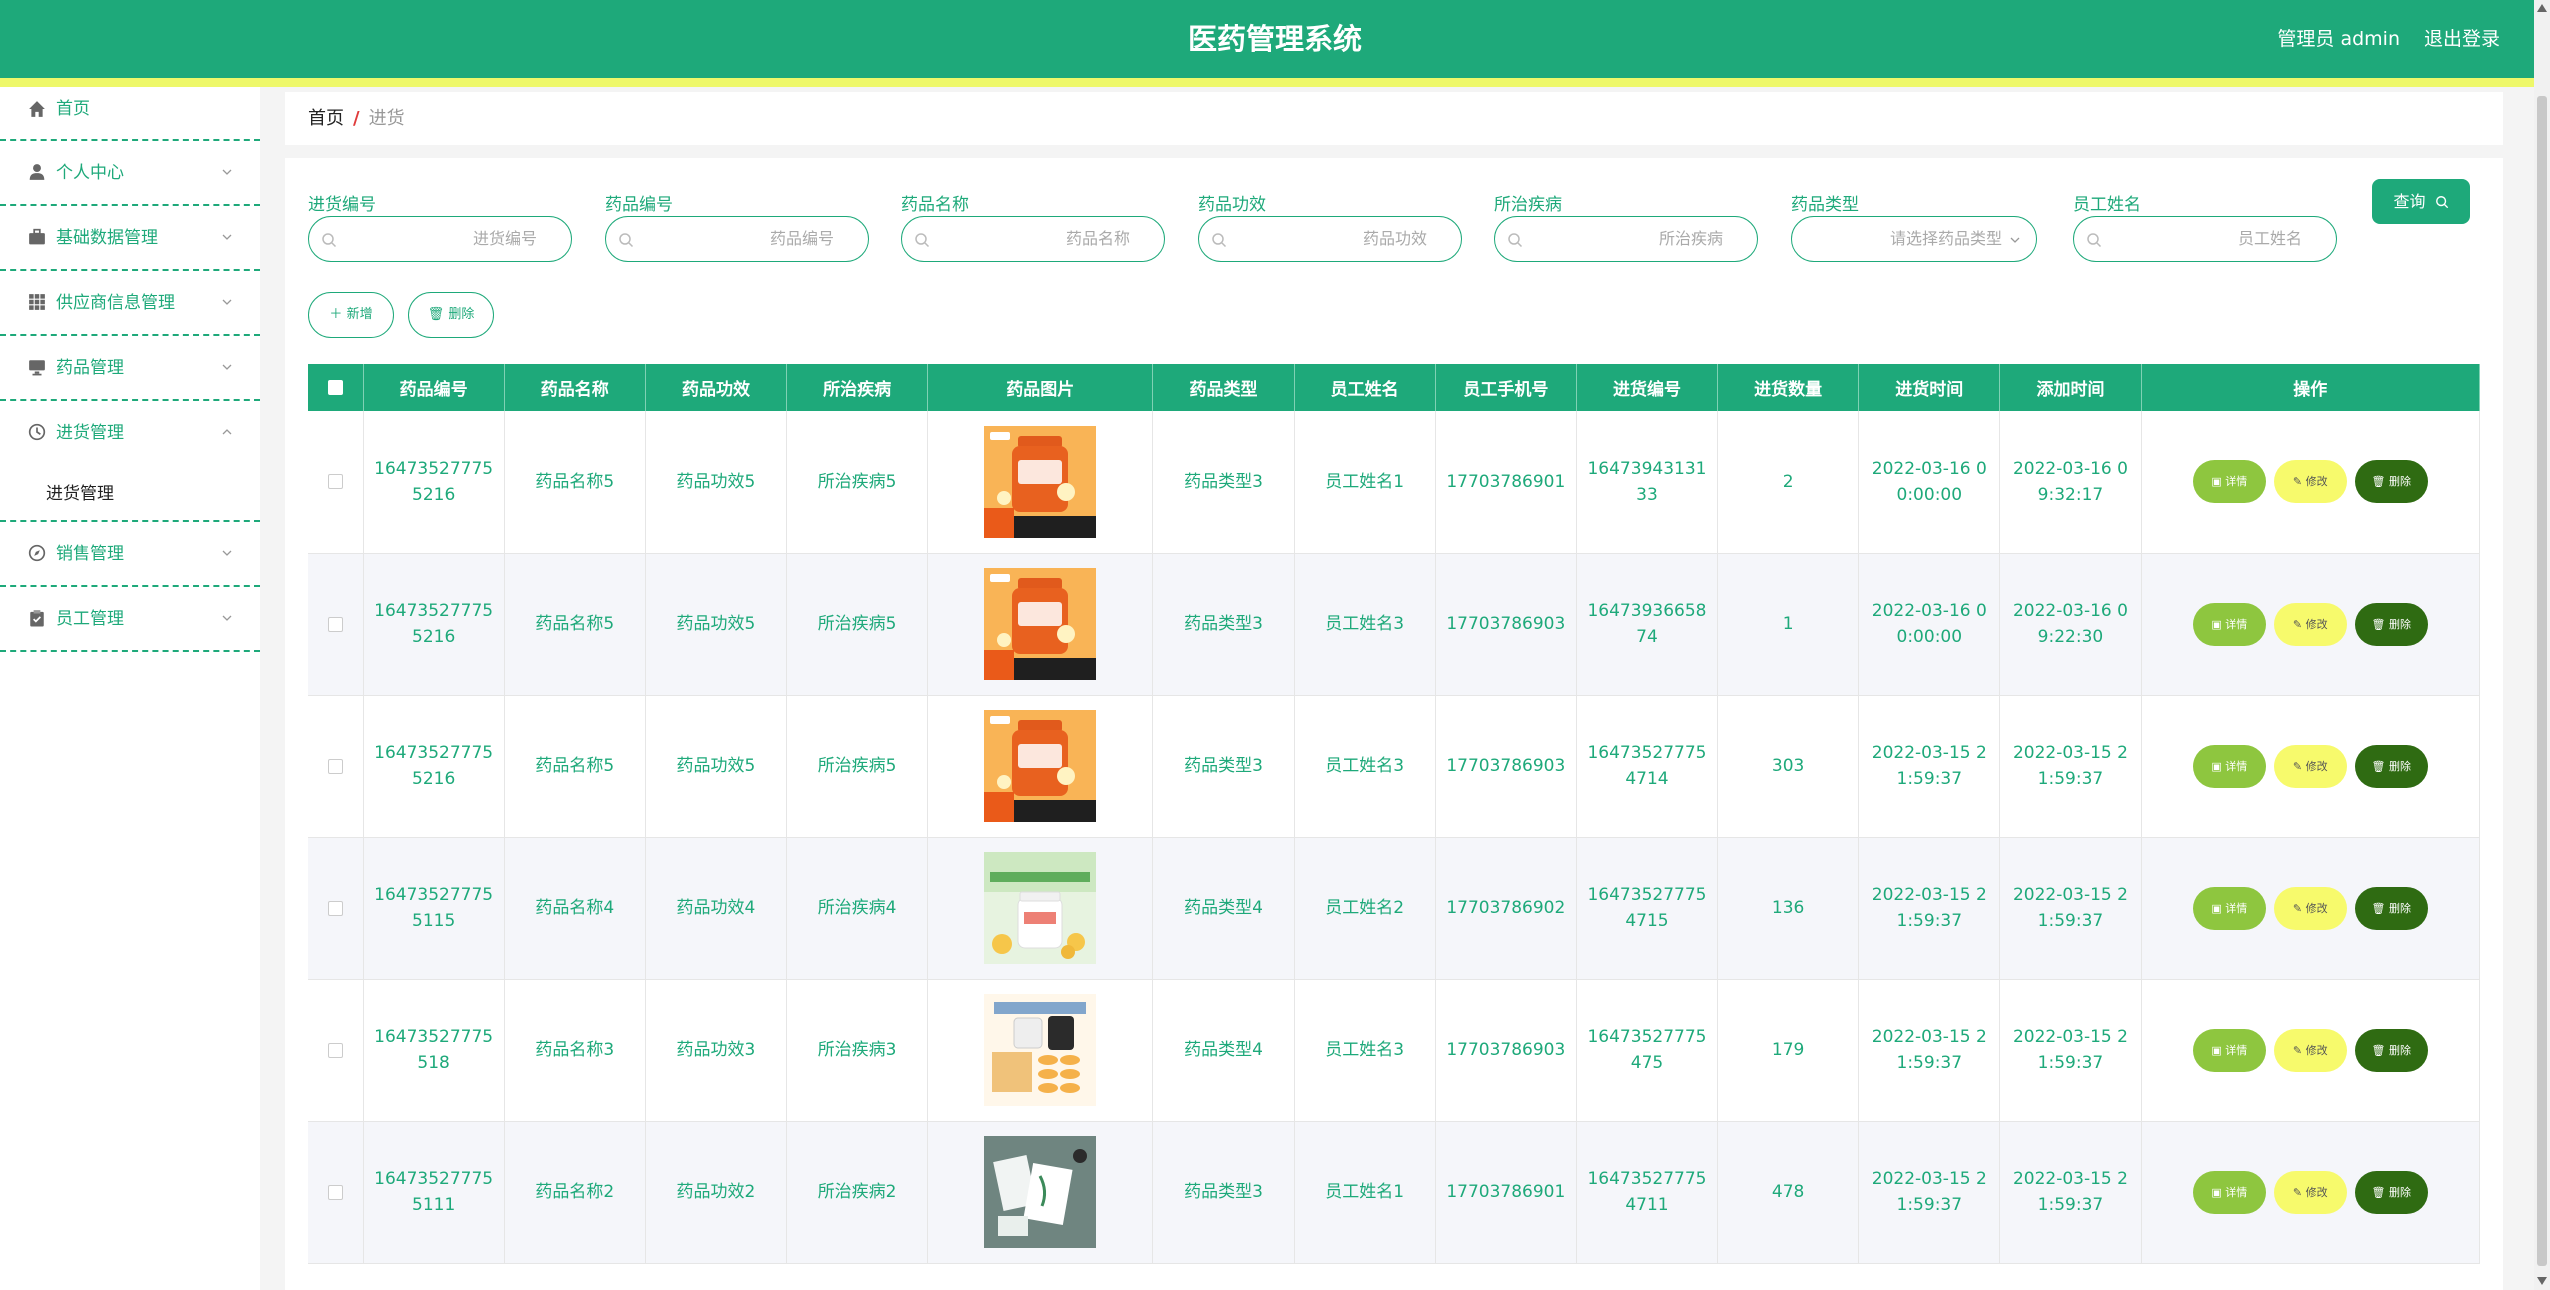 This screenshot has width=2550, height=1290. What do you see at coordinates (1647, 908) in the screenshot?
I see `cell-purchase-id: 164735277754715` at bounding box center [1647, 908].